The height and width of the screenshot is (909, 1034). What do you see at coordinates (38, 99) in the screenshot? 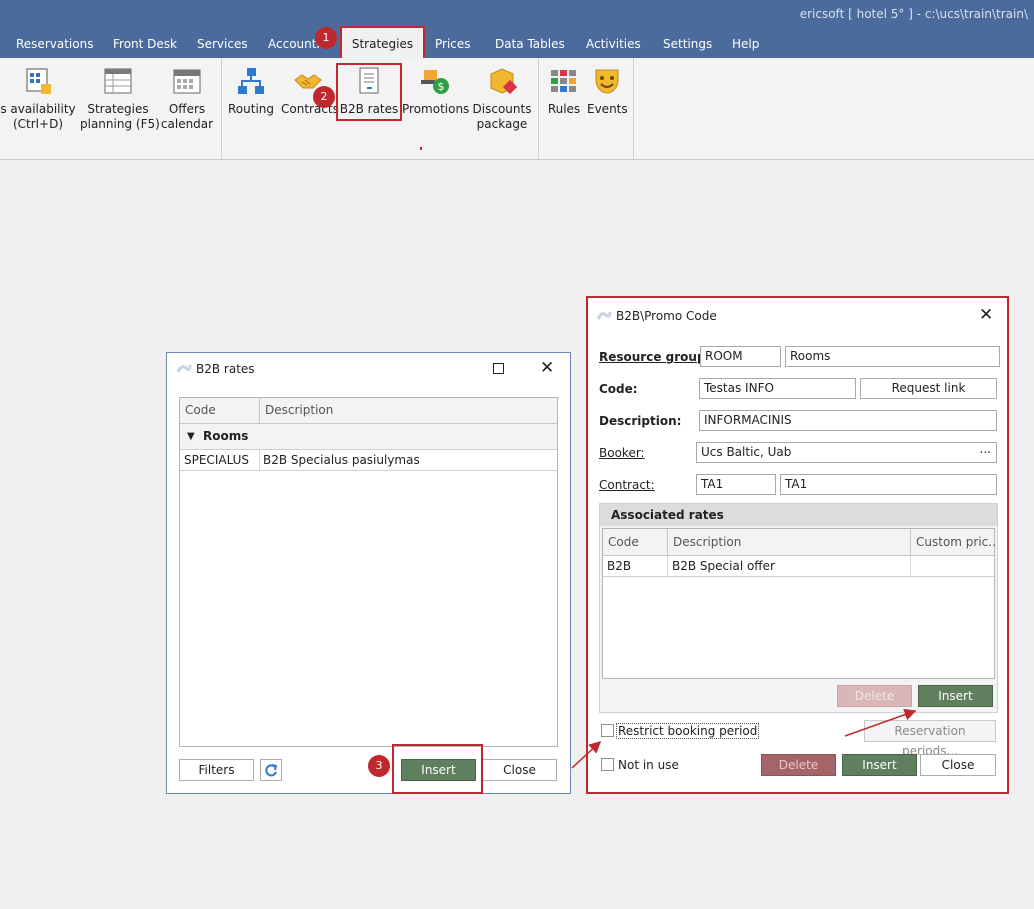
I see `availability-button: s availability (Ctrl+D)` at bounding box center [38, 99].